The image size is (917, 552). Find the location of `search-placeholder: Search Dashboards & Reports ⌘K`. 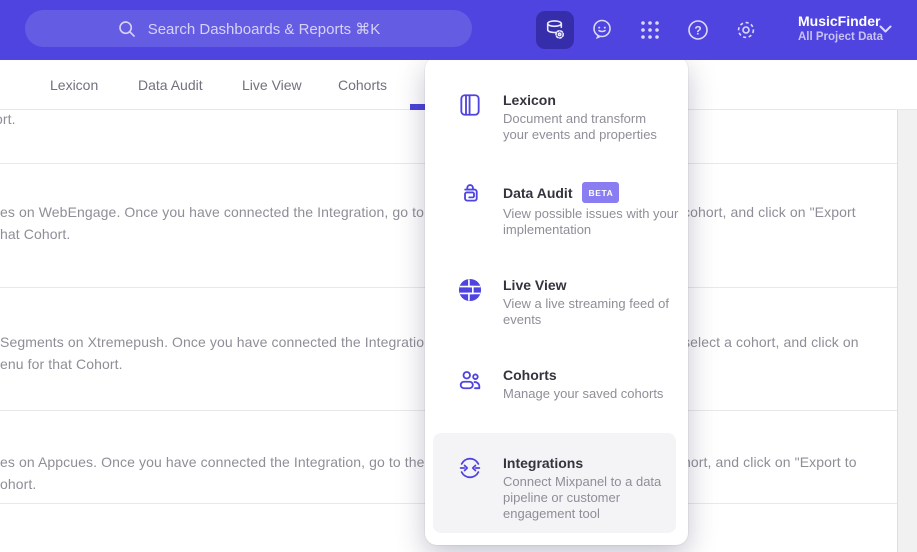

search-placeholder: Search Dashboards & Reports ⌘K is located at coordinates (264, 29).